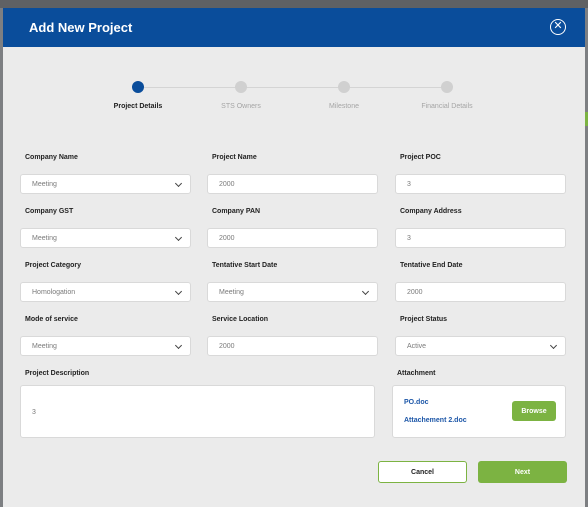  I want to click on tentative-start-date-select: Meeting, so click(292, 292).